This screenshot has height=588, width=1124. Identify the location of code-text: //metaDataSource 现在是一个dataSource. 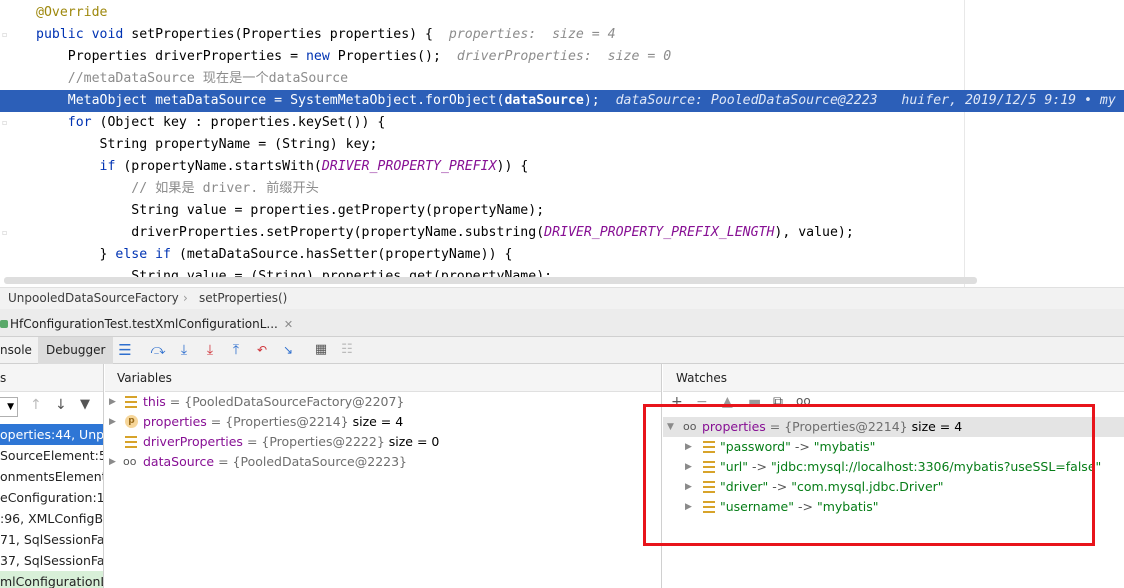
(192, 79).